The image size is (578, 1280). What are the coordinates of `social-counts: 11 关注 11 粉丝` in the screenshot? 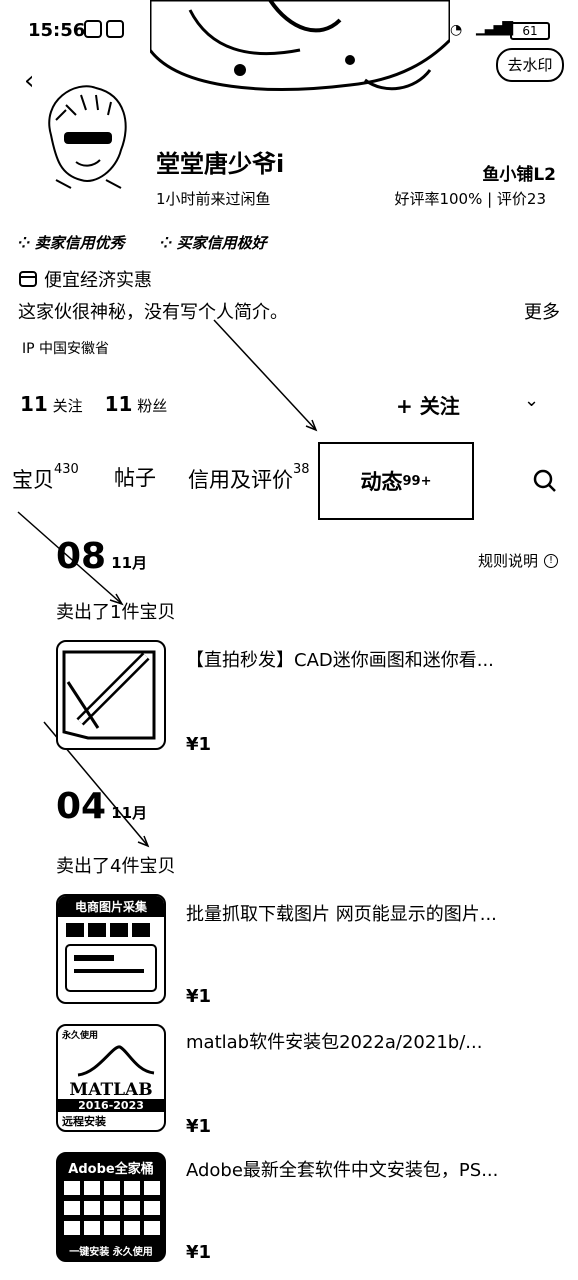 It's located at (93, 404).